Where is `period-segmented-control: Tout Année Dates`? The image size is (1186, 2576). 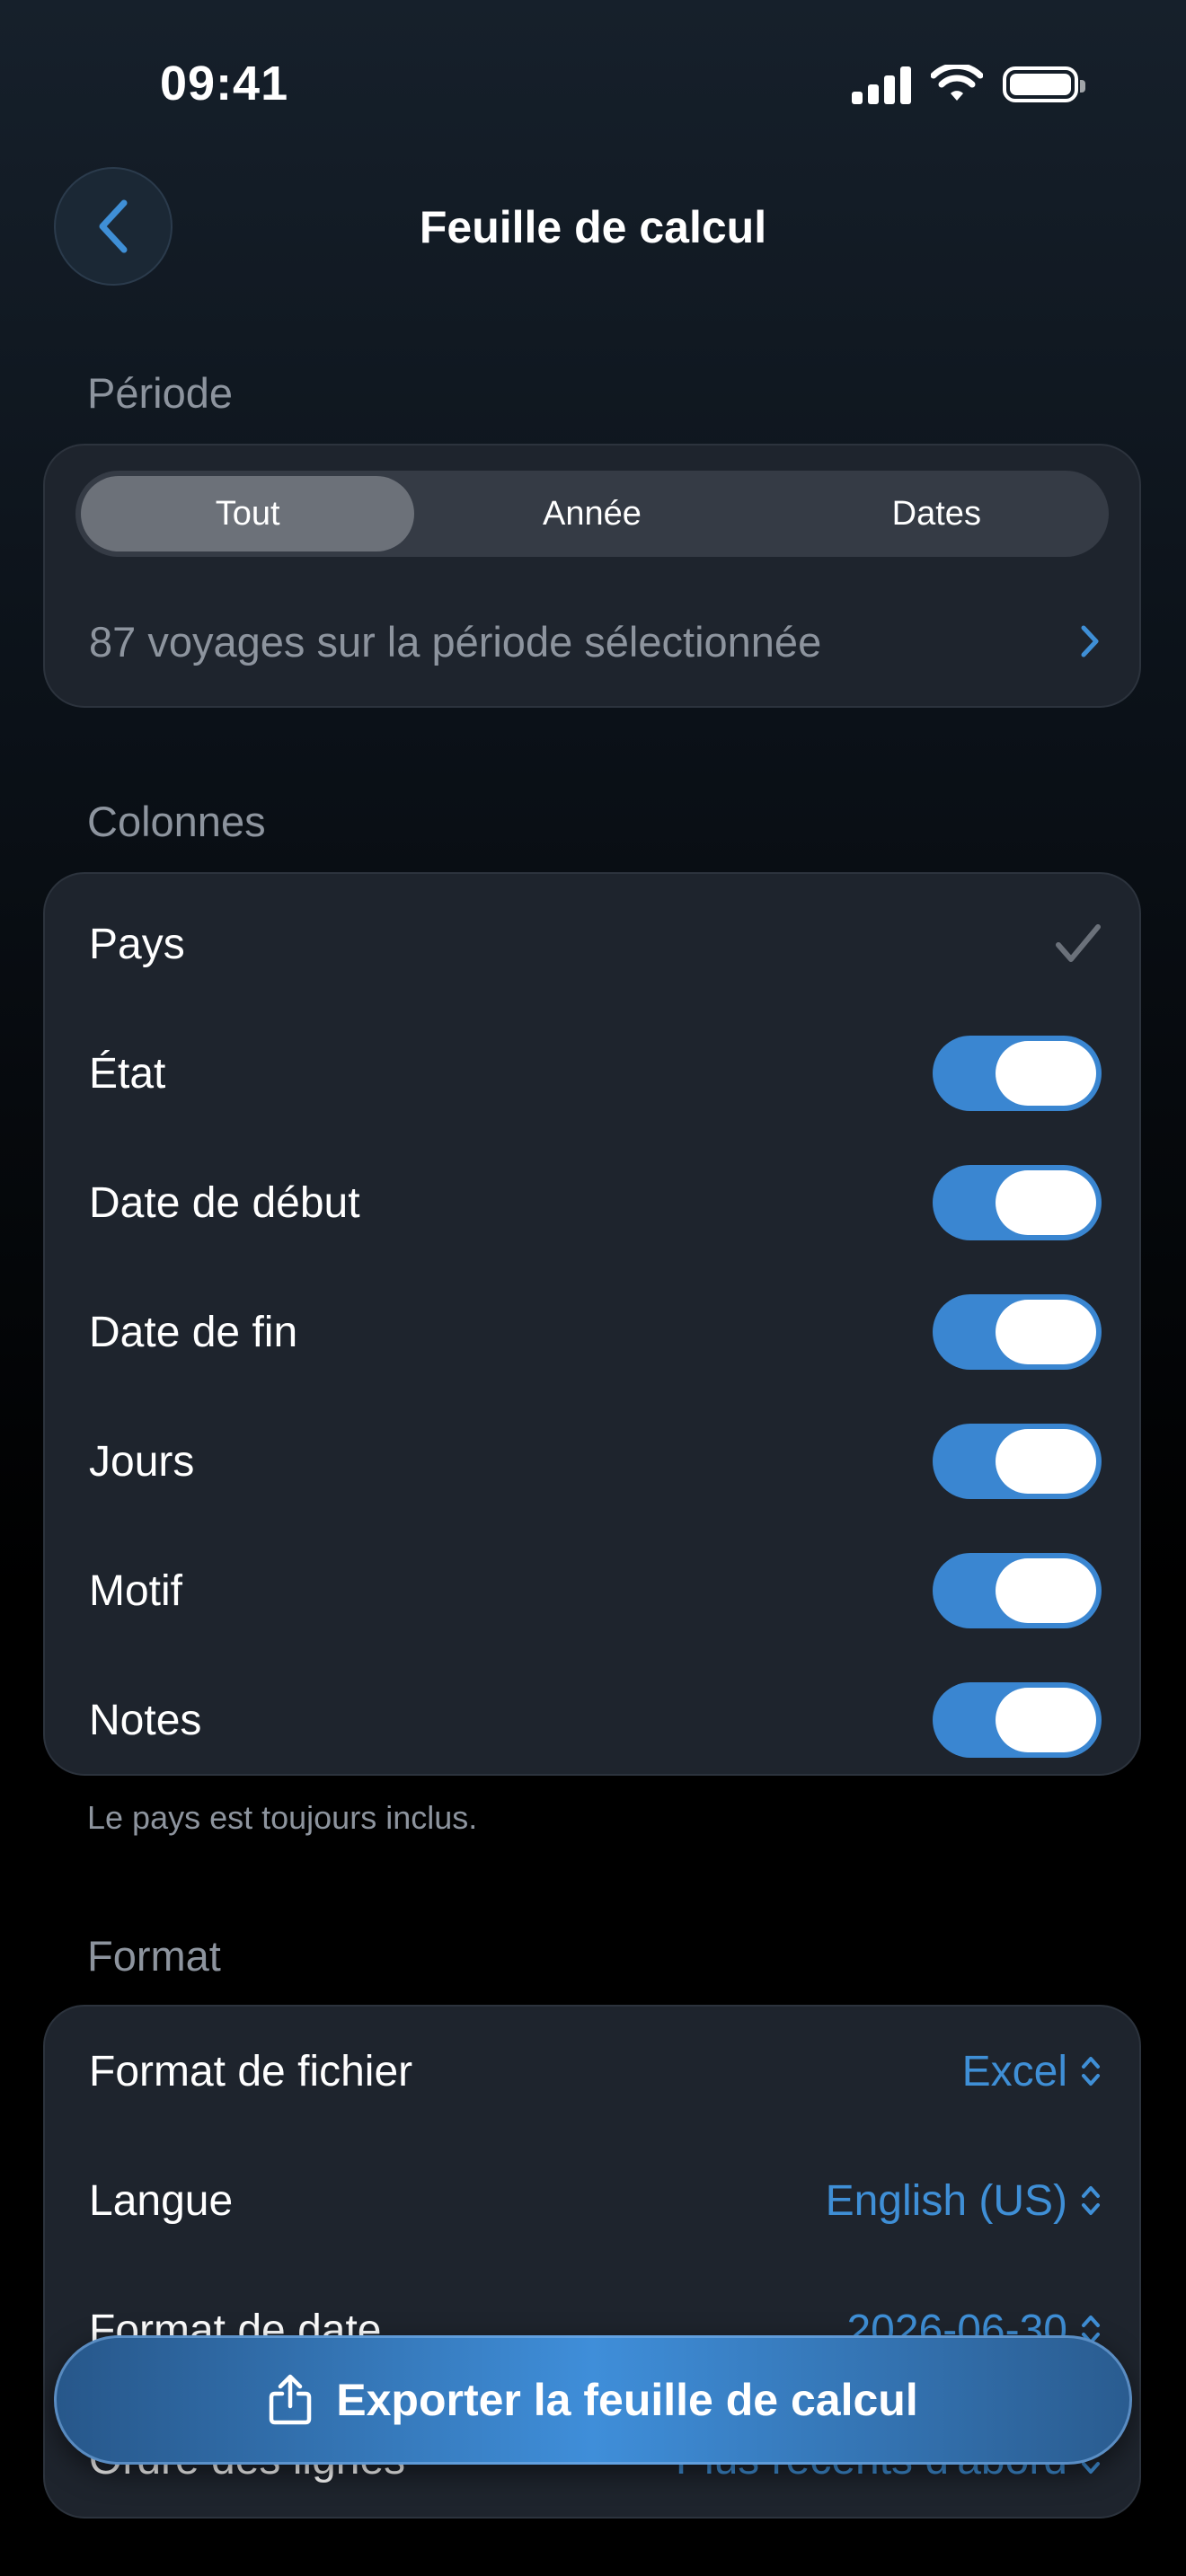
period-segmented-control: Tout Année Dates is located at coordinates (592, 514).